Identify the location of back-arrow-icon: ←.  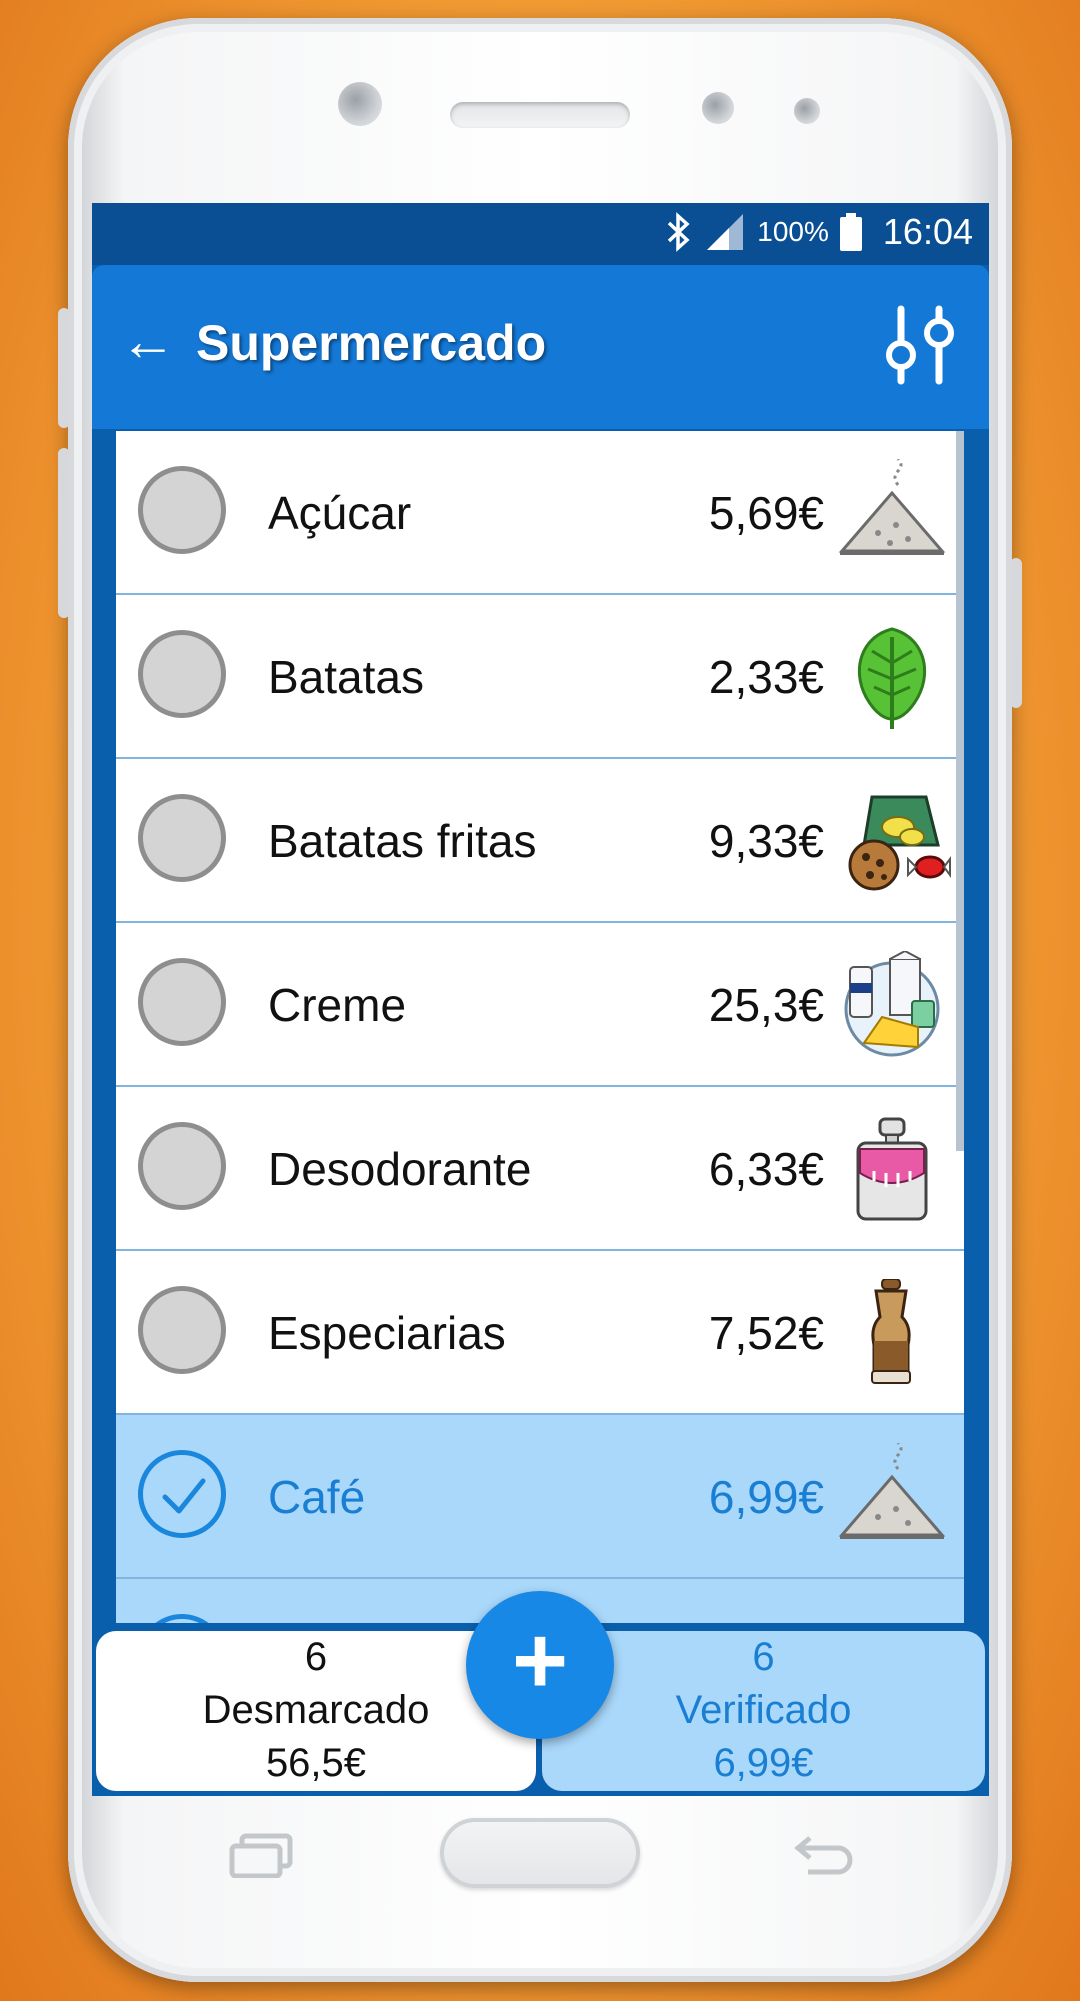
(148, 341).